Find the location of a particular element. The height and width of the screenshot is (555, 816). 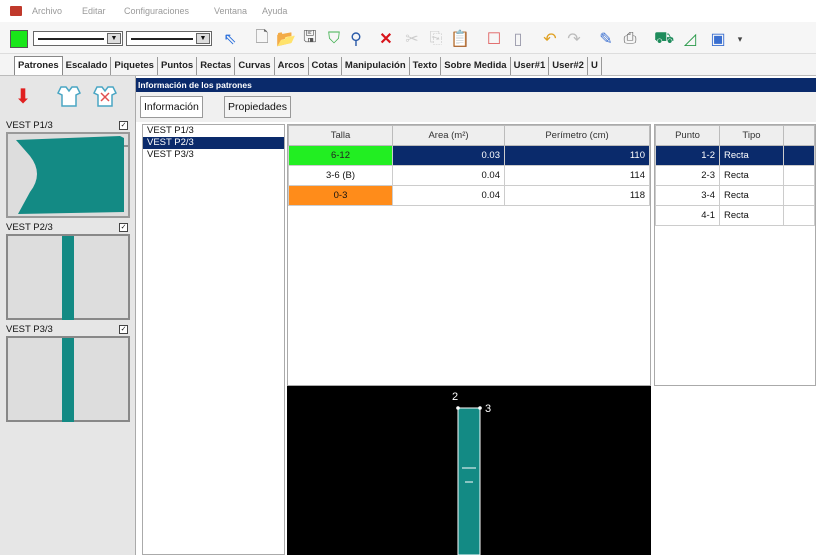

table-row: 3-4 Recta is located at coordinates (735, 195).